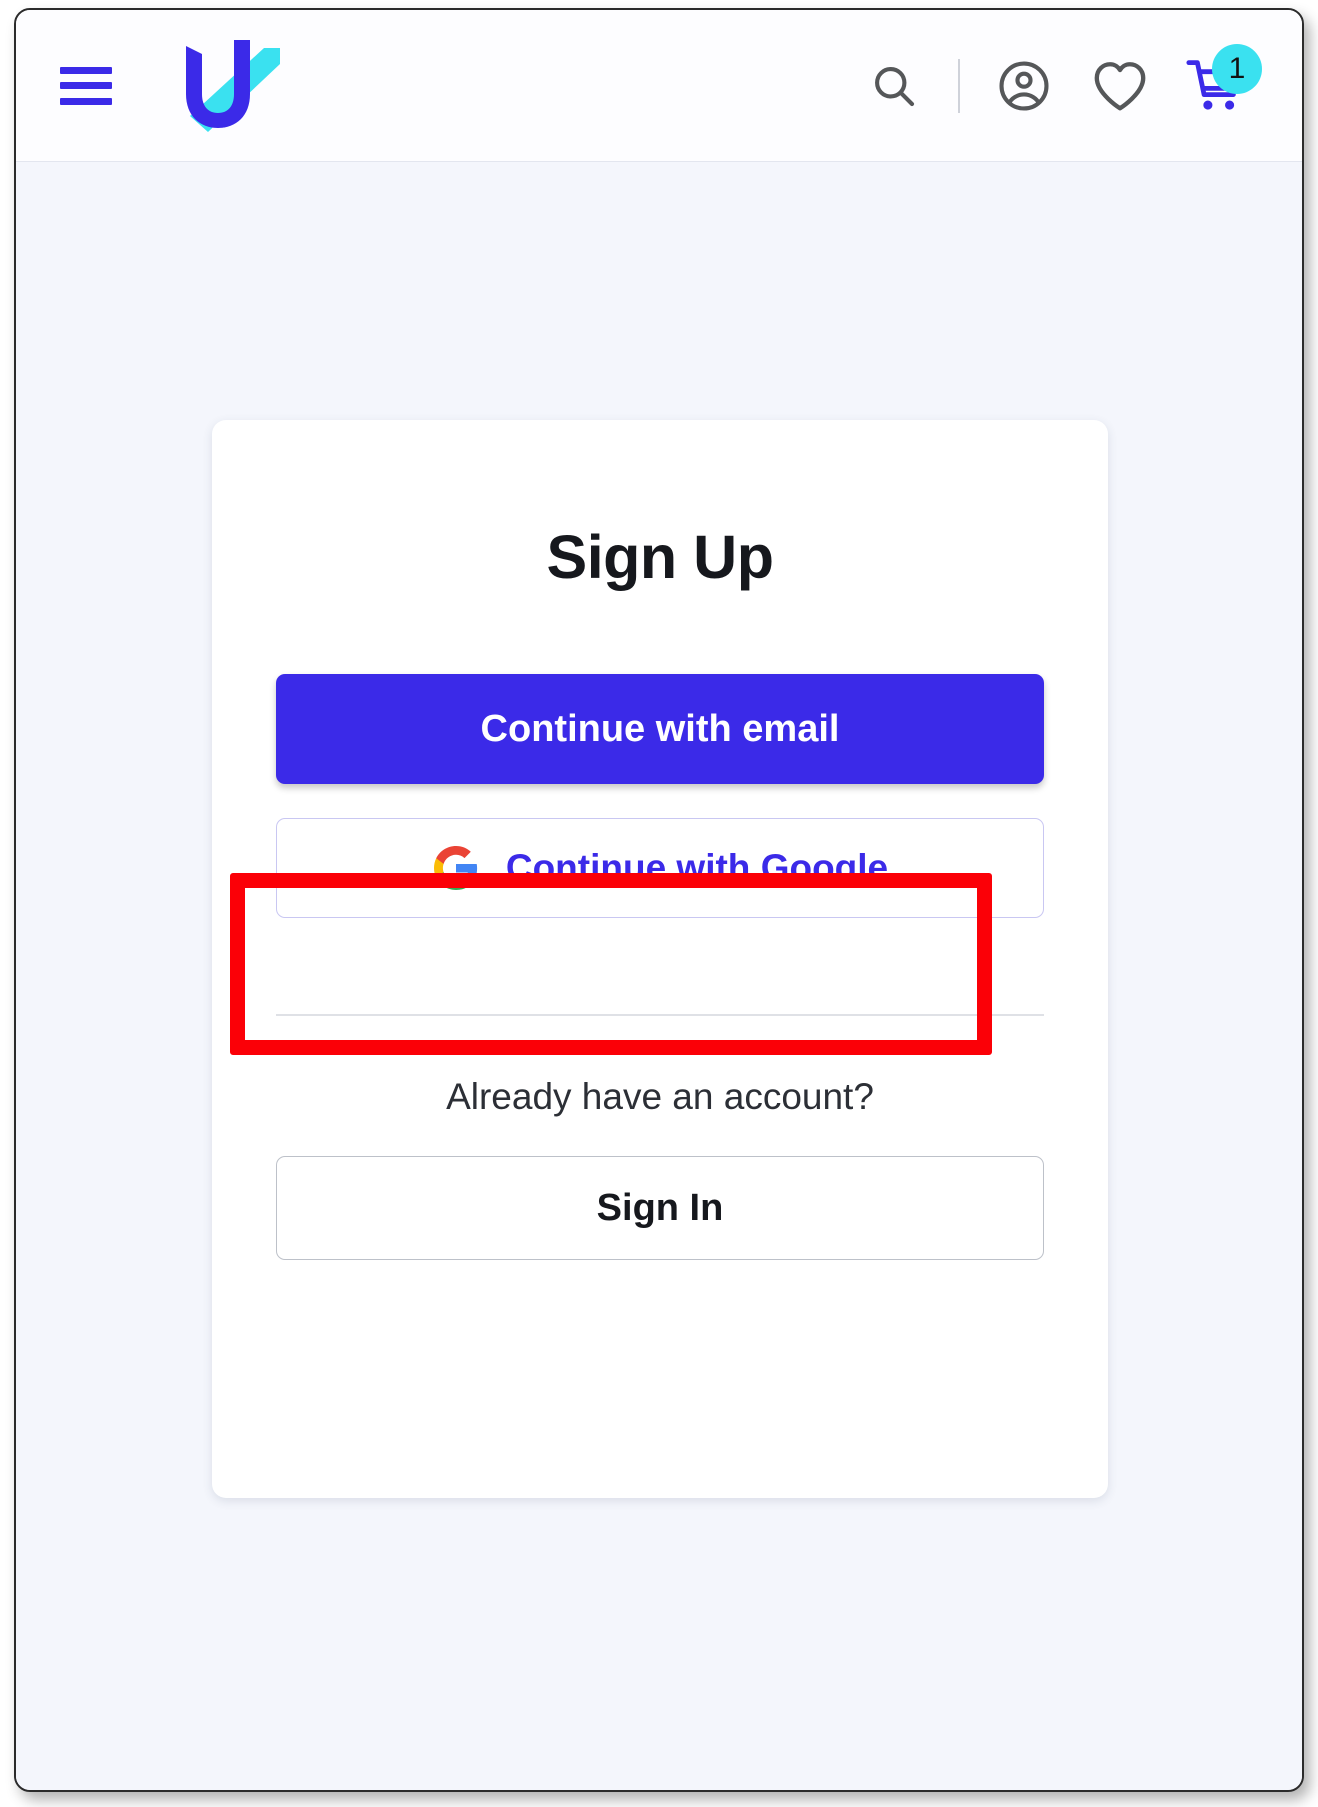 This screenshot has width=1318, height=1807. I want to click on continue-with-email-button: Continue with email, so click(660, 729).